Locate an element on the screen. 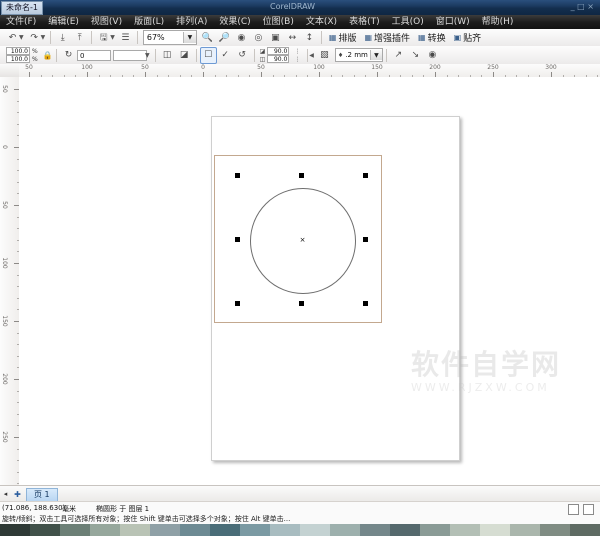 Image resolution: width=600 pixels, height=536 pixels. publish-dropdown-icon: ▼ is located at coordinates (112, 37).